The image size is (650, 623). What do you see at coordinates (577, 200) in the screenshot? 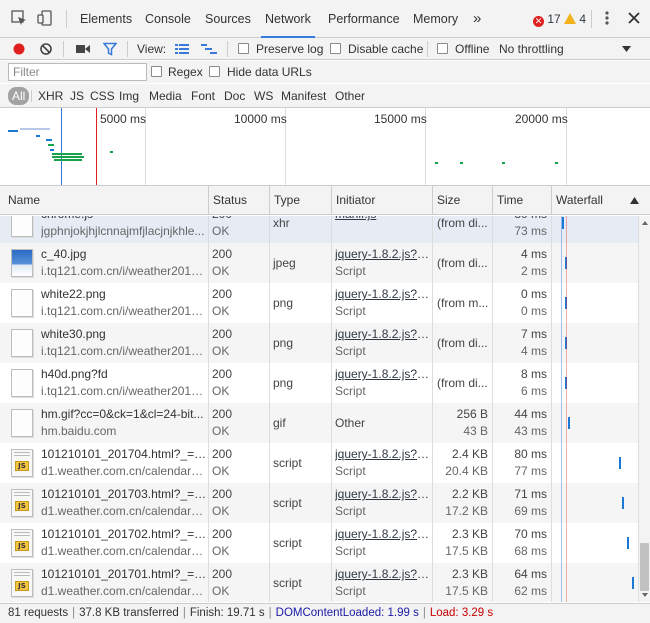
I see `column-header-waterfall: Waterfall` at bounding box center [577, 200].